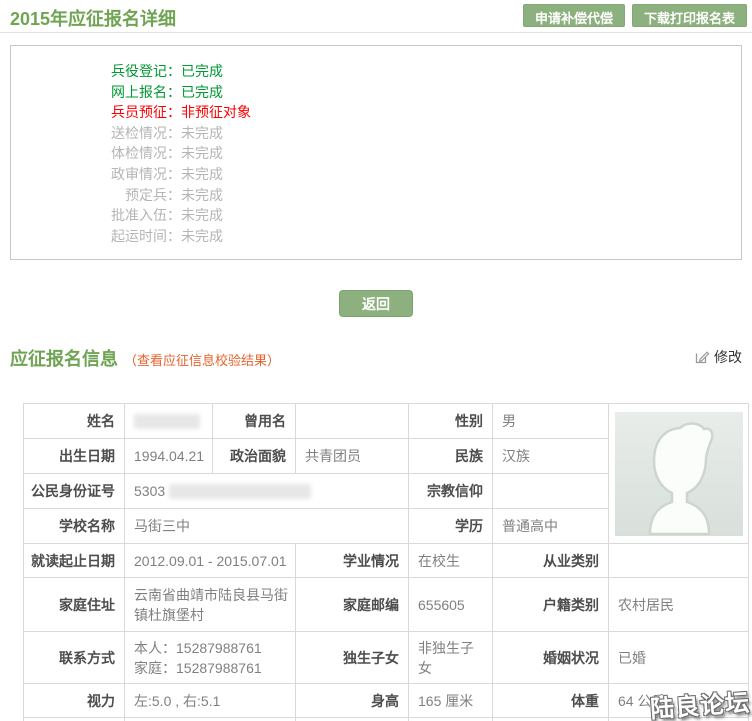  Describe the element at coordinates (167, 215) in the screenshot. I see `status-row-enlistment-approval: 批准入伍：未完成` at that location.